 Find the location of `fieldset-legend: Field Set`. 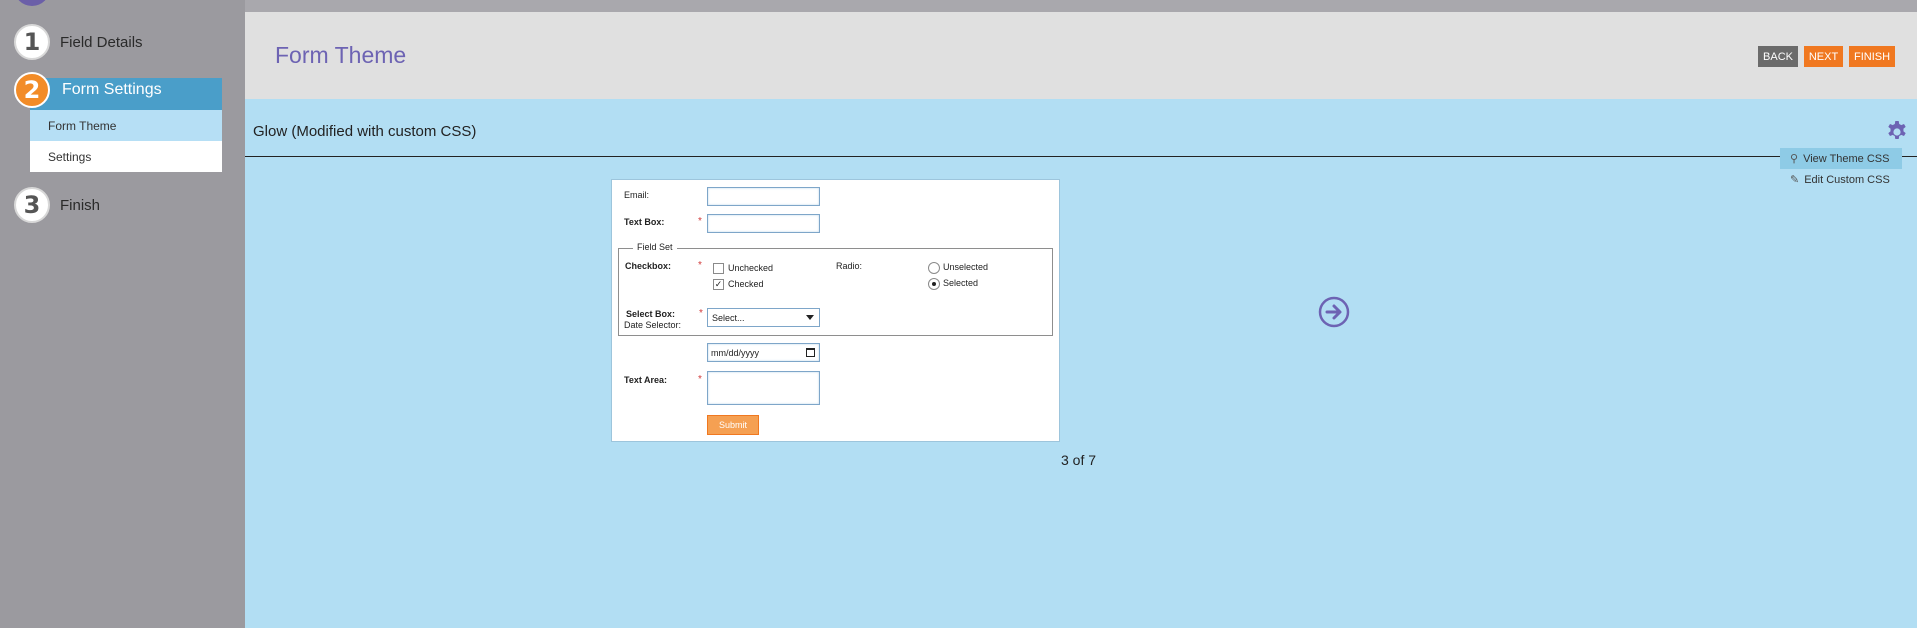

fieldset-legend: Field Set is located at coordinates (655, 247).